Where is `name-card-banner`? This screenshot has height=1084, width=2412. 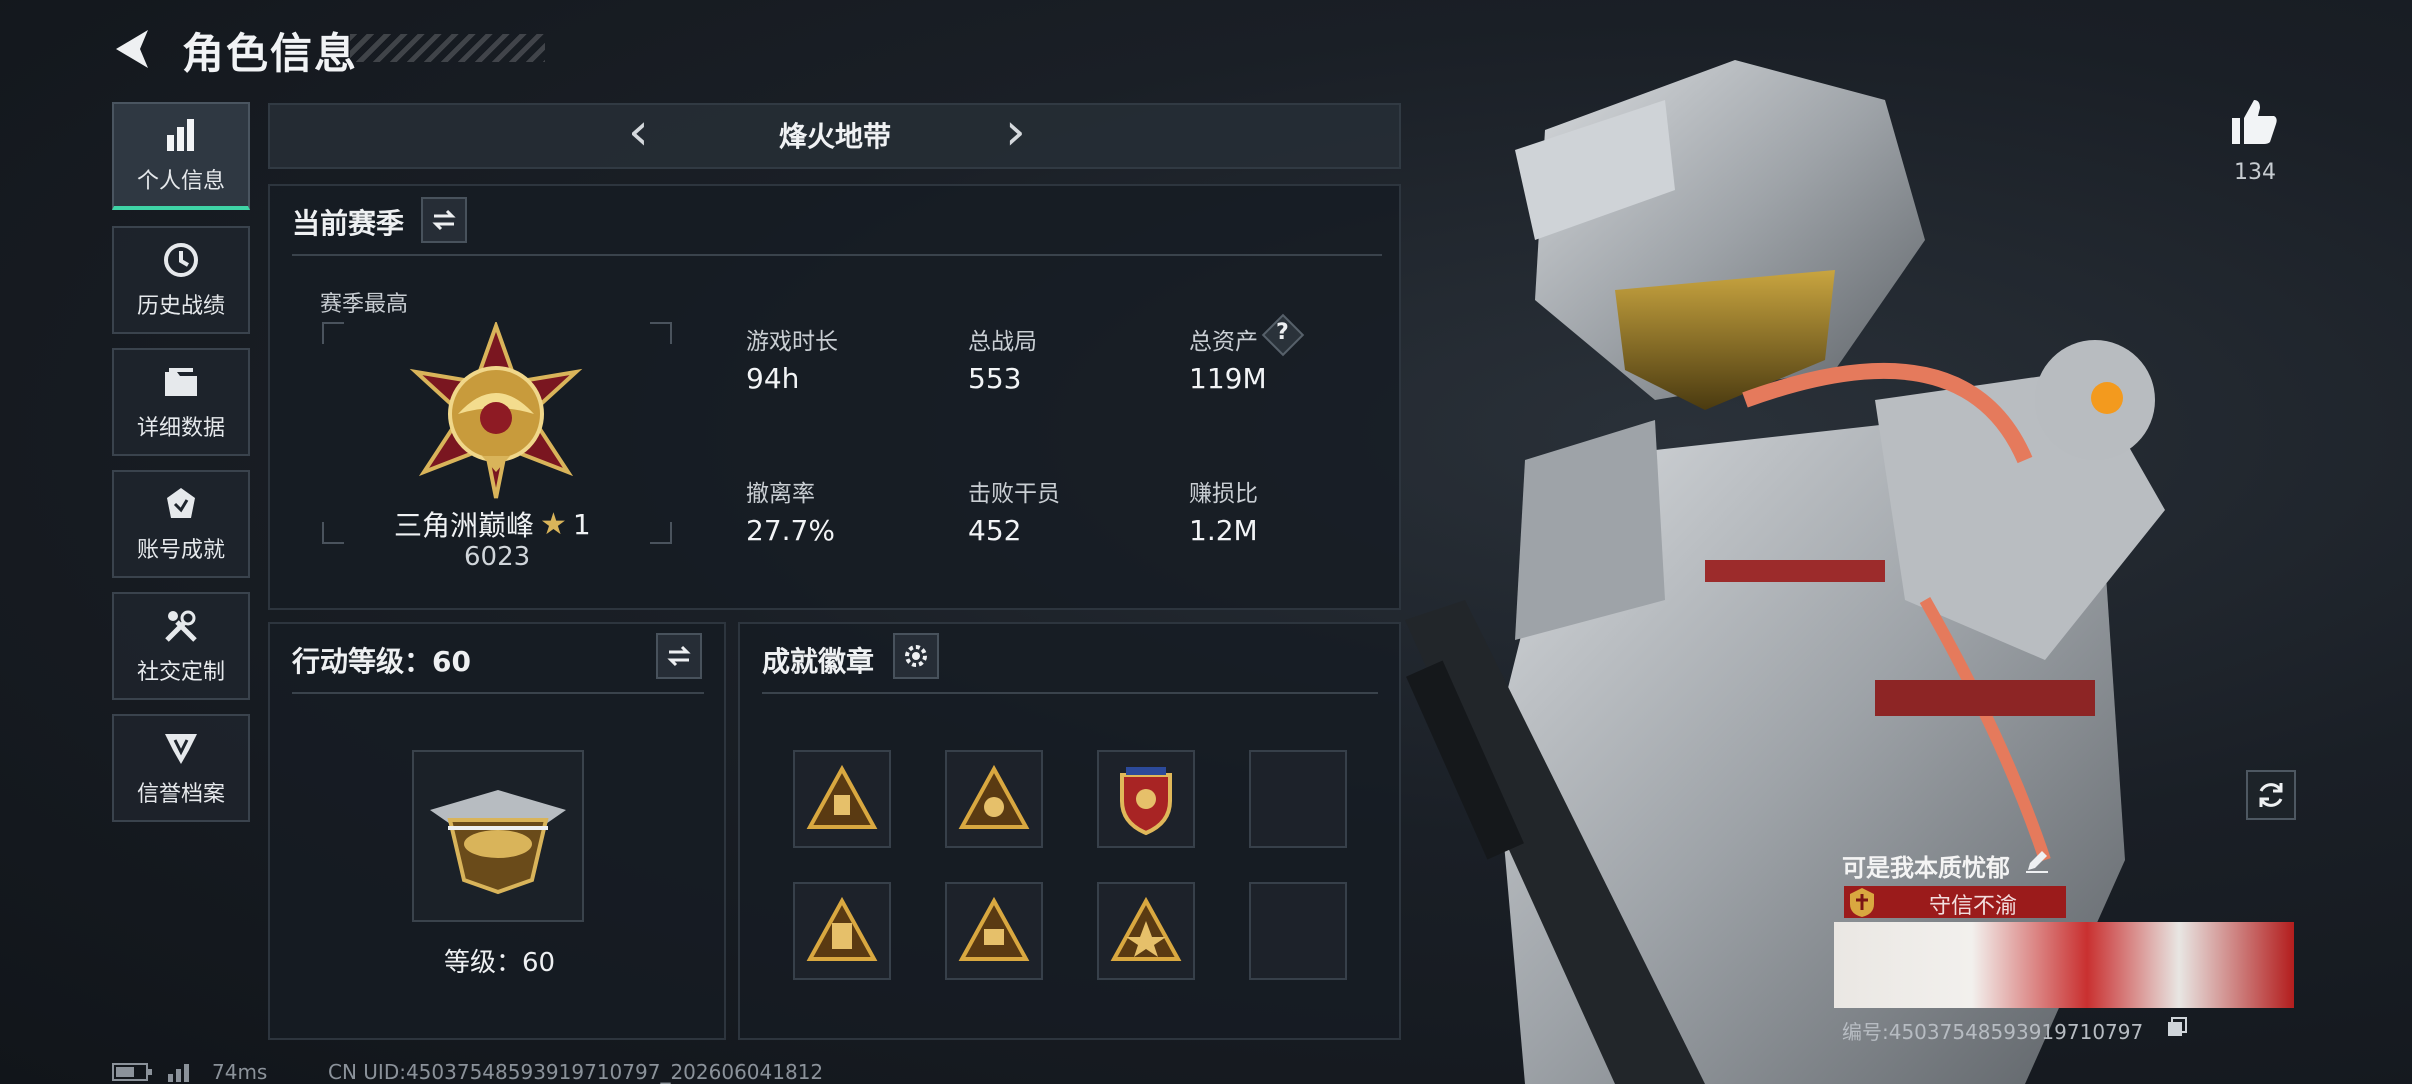 name-card-banner is located at coordinates (2064, 965).